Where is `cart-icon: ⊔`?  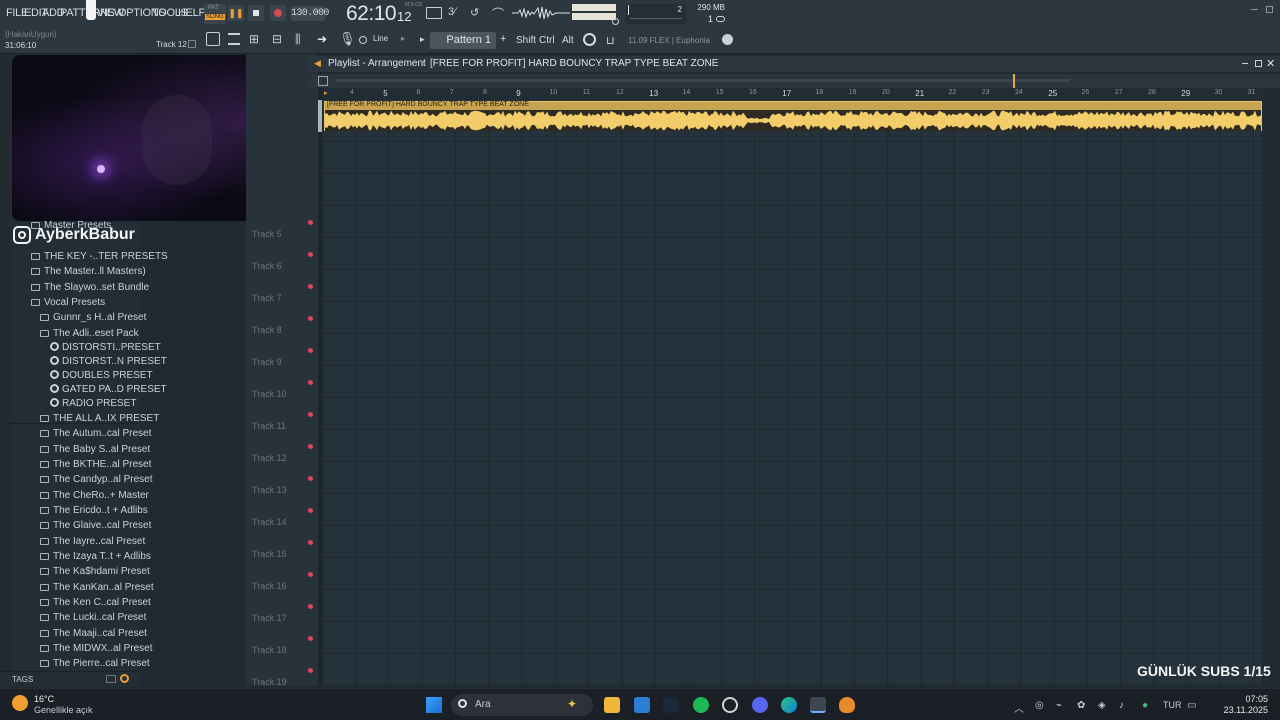
cart-icon: ⊔ is located at coordinates (610, 40).